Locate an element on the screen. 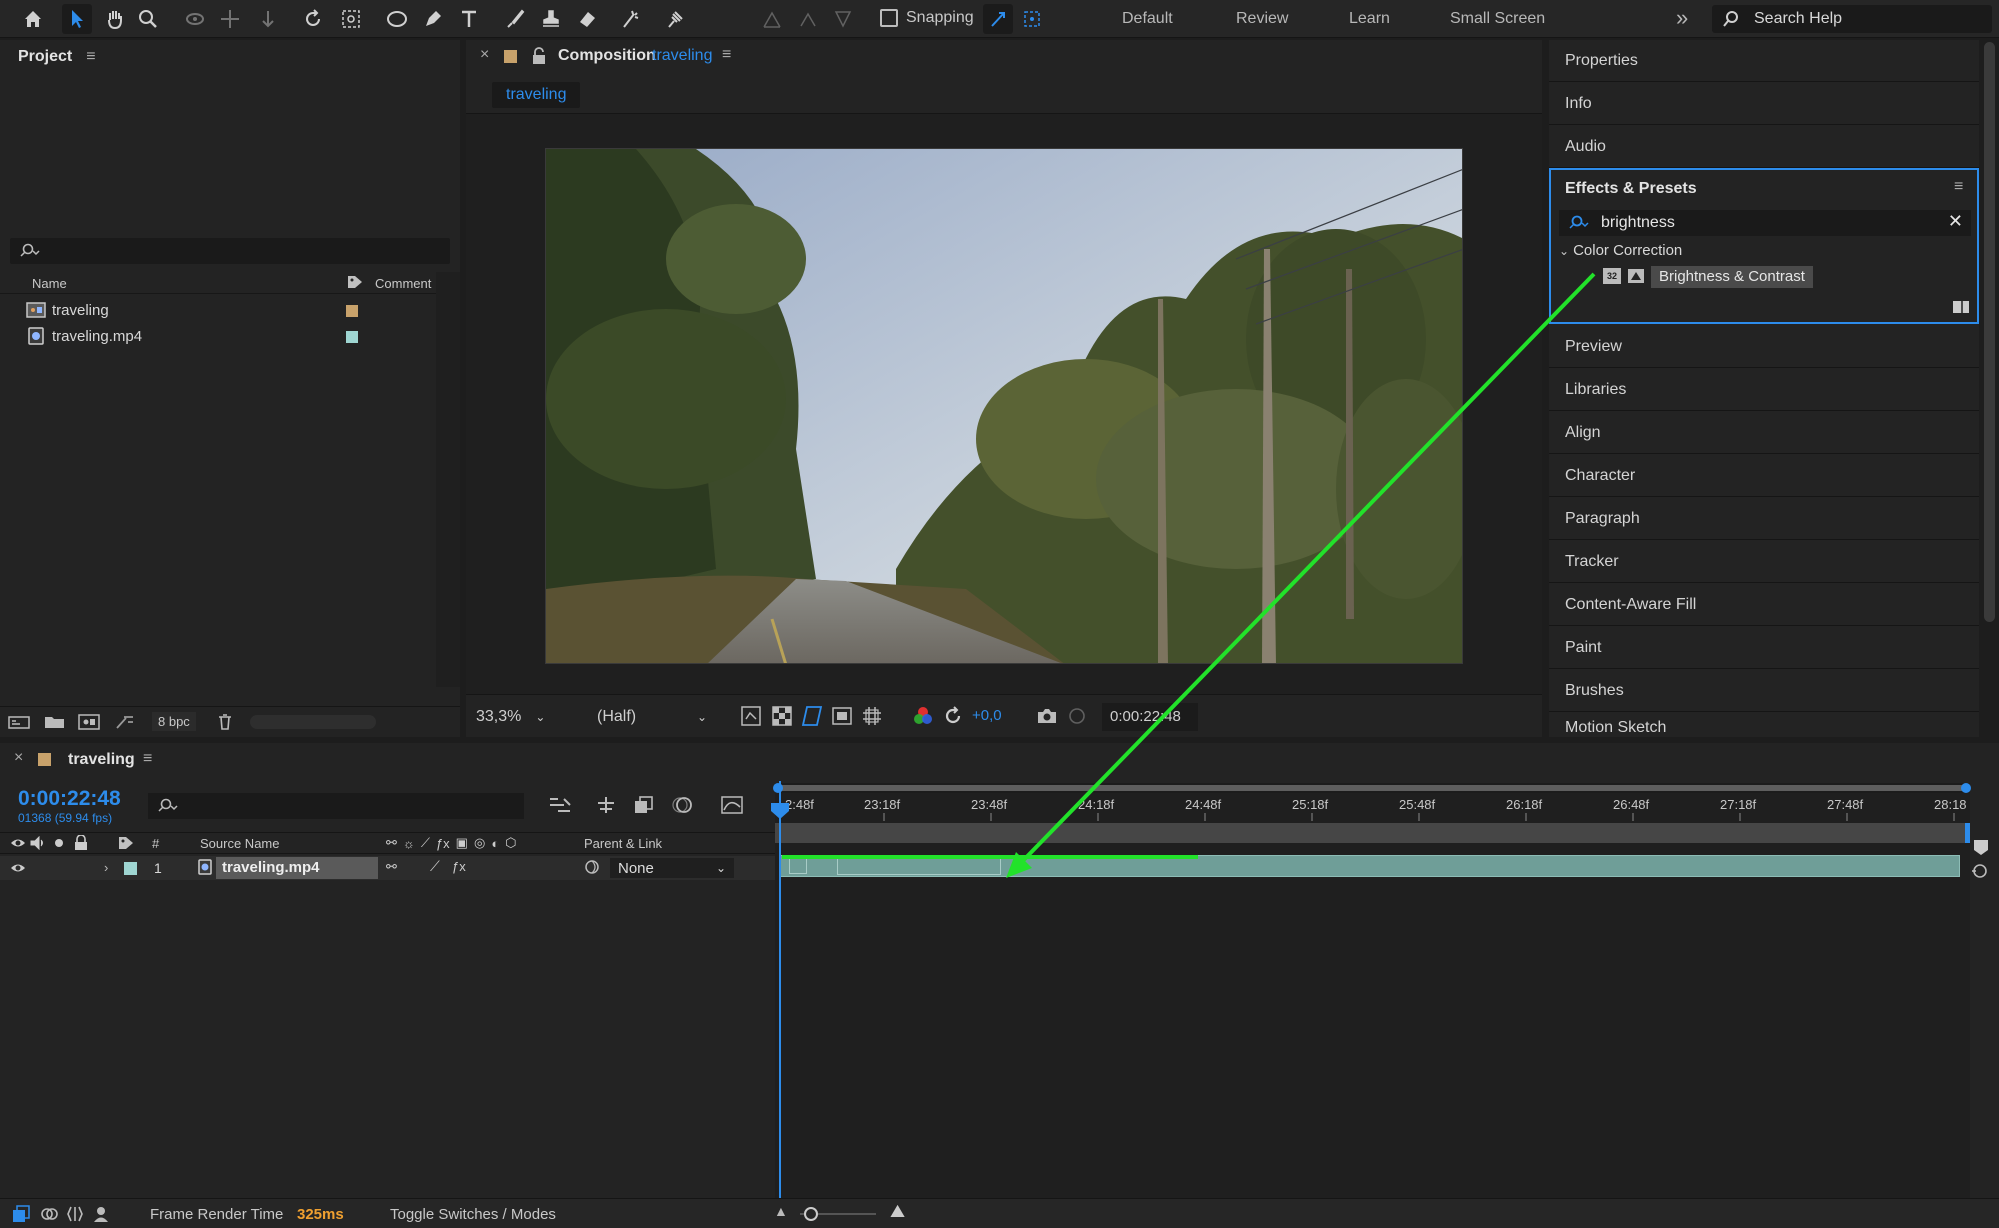 The height and width of the screenshot is (1228, 1999). layer-lock-toggle-icon is located at coordinates (1980, 873).